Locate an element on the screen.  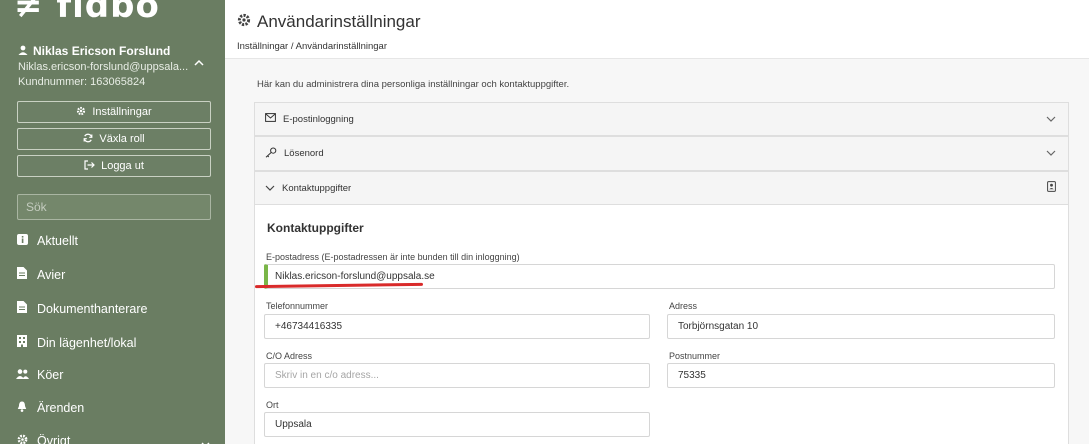
nav-item-label: Dokumenthanterare is located at coordinates (92, 308).